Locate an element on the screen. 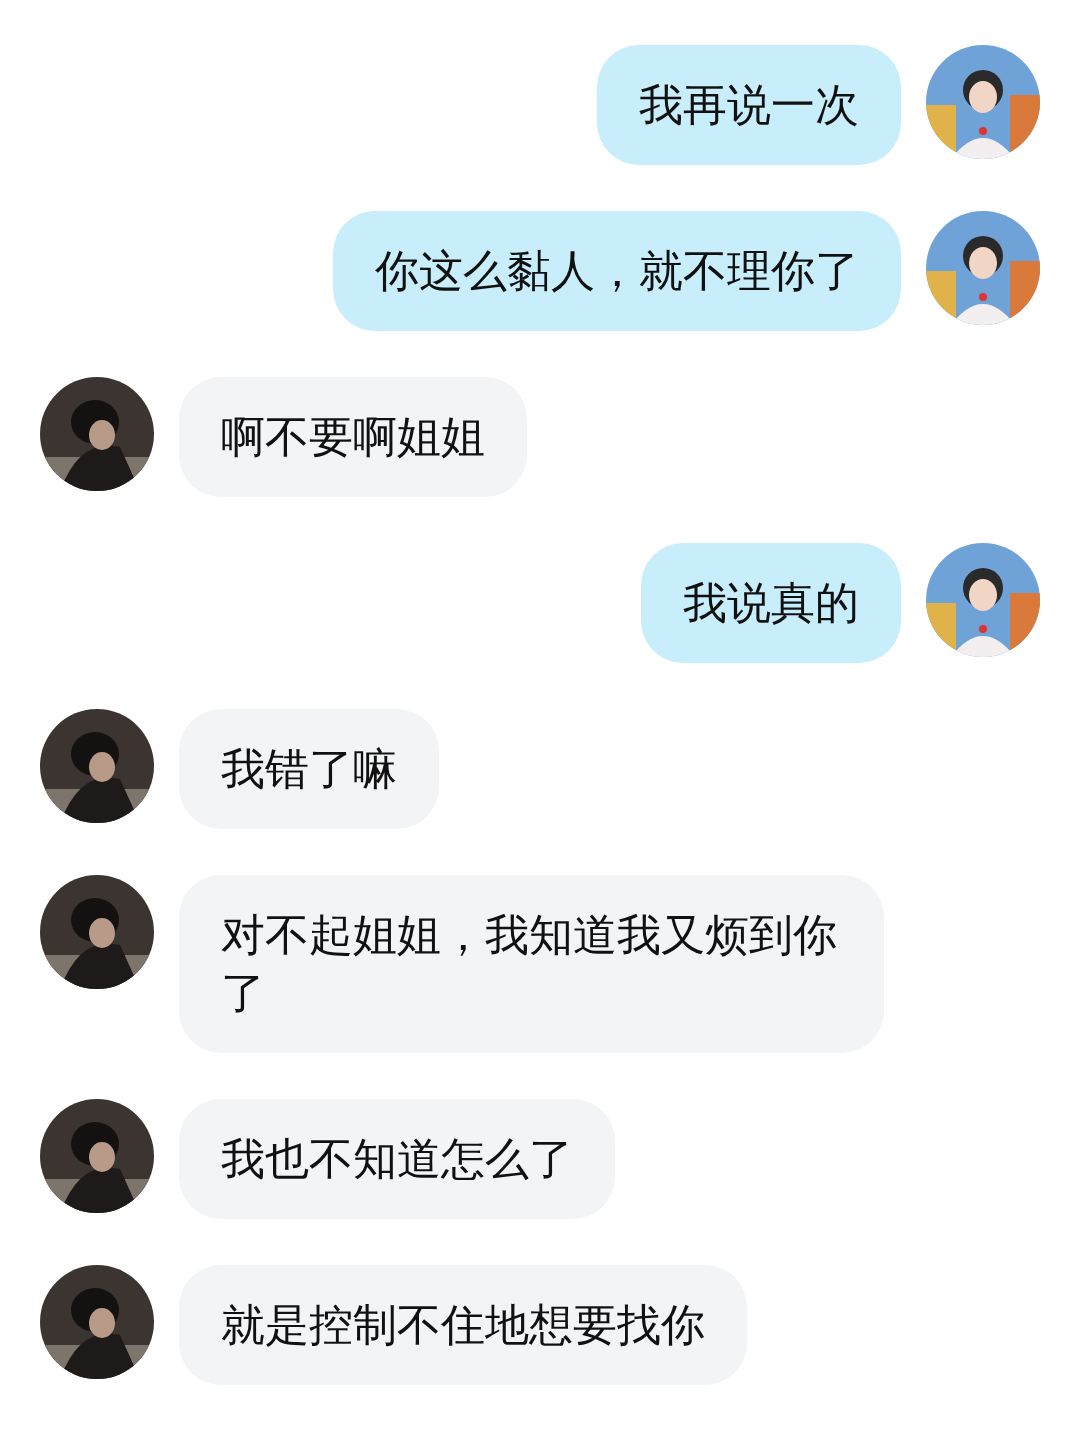 This screenshot has height=1440, width=1080. message-bubble: 我也不知道怎么了 is located at coordinates (397, 1159).